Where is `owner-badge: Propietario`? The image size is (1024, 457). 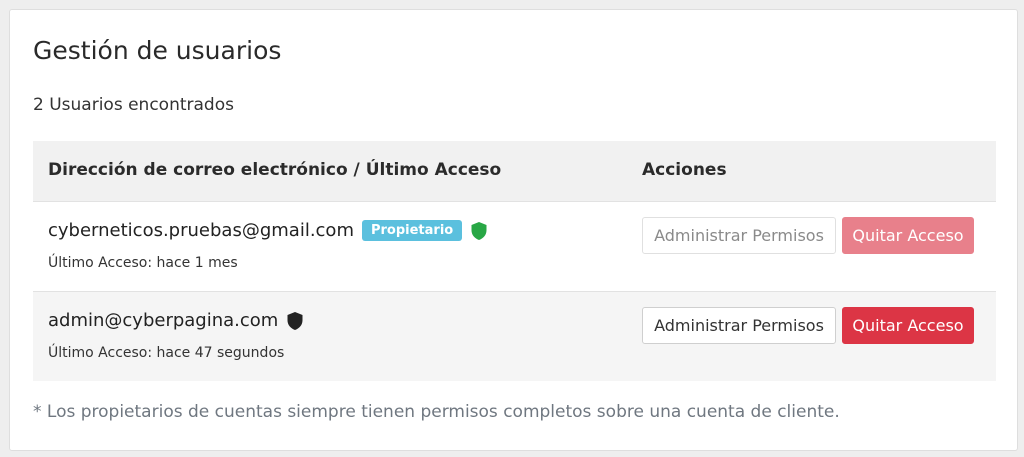 owner-badge: Propietario is located at coordinates (412, 230).